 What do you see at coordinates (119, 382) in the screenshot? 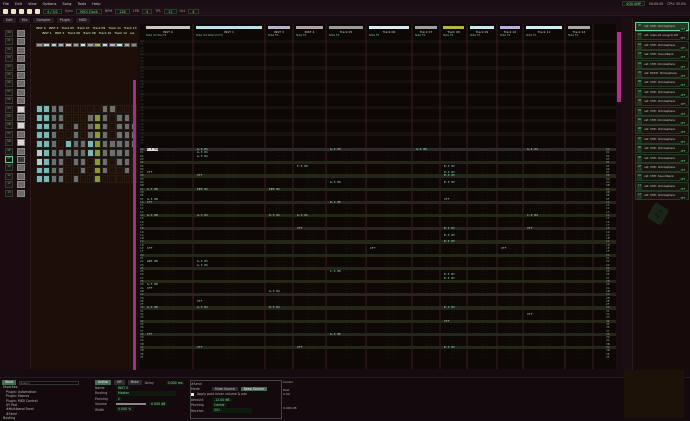
I see `off-button: Off` at bounding box center [119, 382].